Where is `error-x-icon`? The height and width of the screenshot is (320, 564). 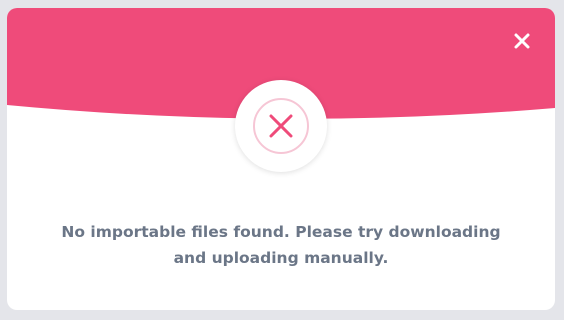 error-x-icon is located at coordinates (281, 126).